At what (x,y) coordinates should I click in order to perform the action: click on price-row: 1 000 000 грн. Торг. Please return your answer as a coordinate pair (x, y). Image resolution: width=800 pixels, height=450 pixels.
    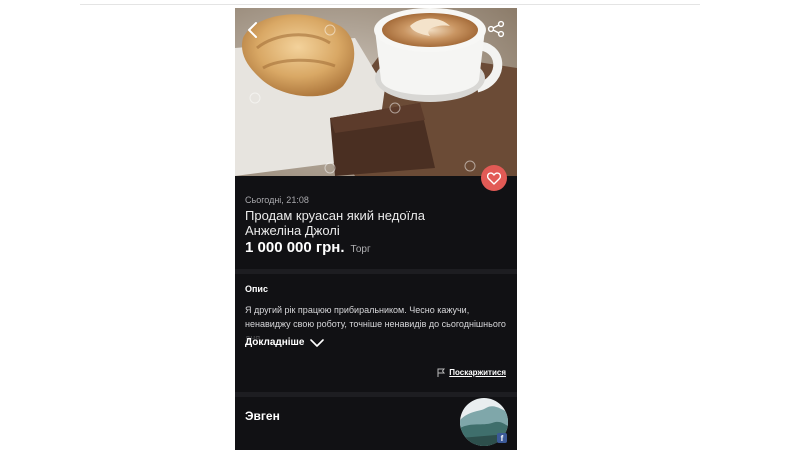
    Looking at the image, I should click on (308, 247).